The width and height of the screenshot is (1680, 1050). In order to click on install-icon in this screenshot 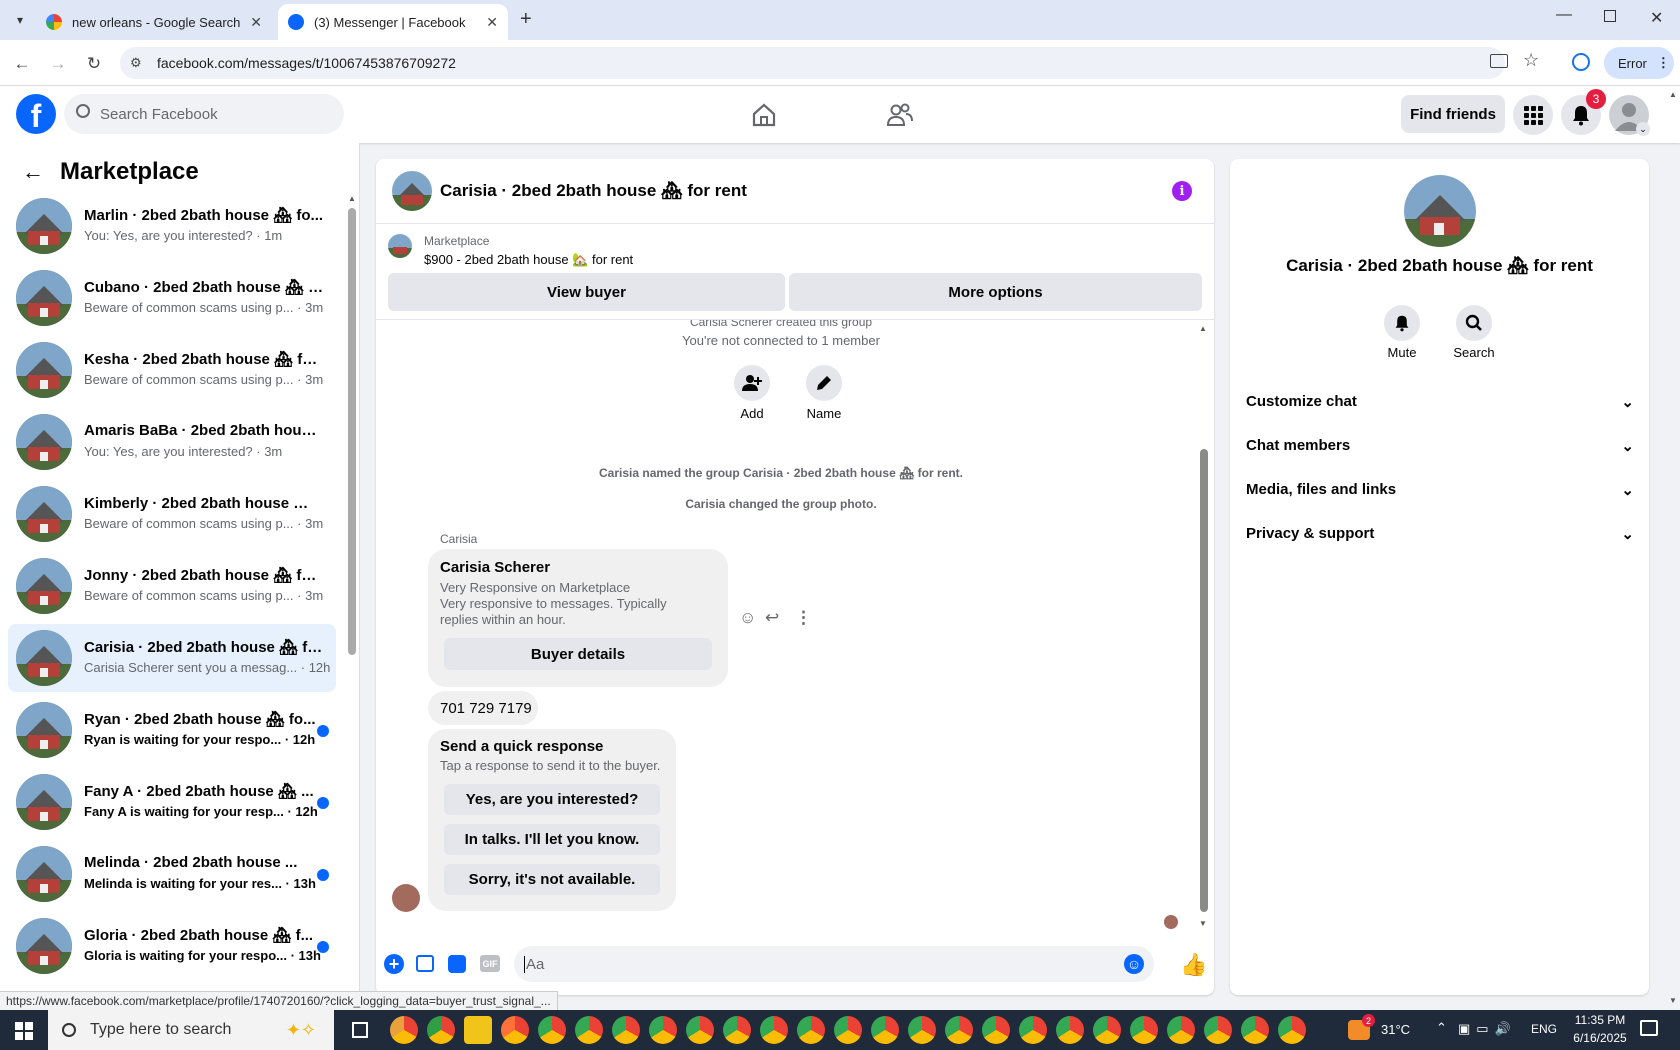, I will do `click(1499, 61)`.